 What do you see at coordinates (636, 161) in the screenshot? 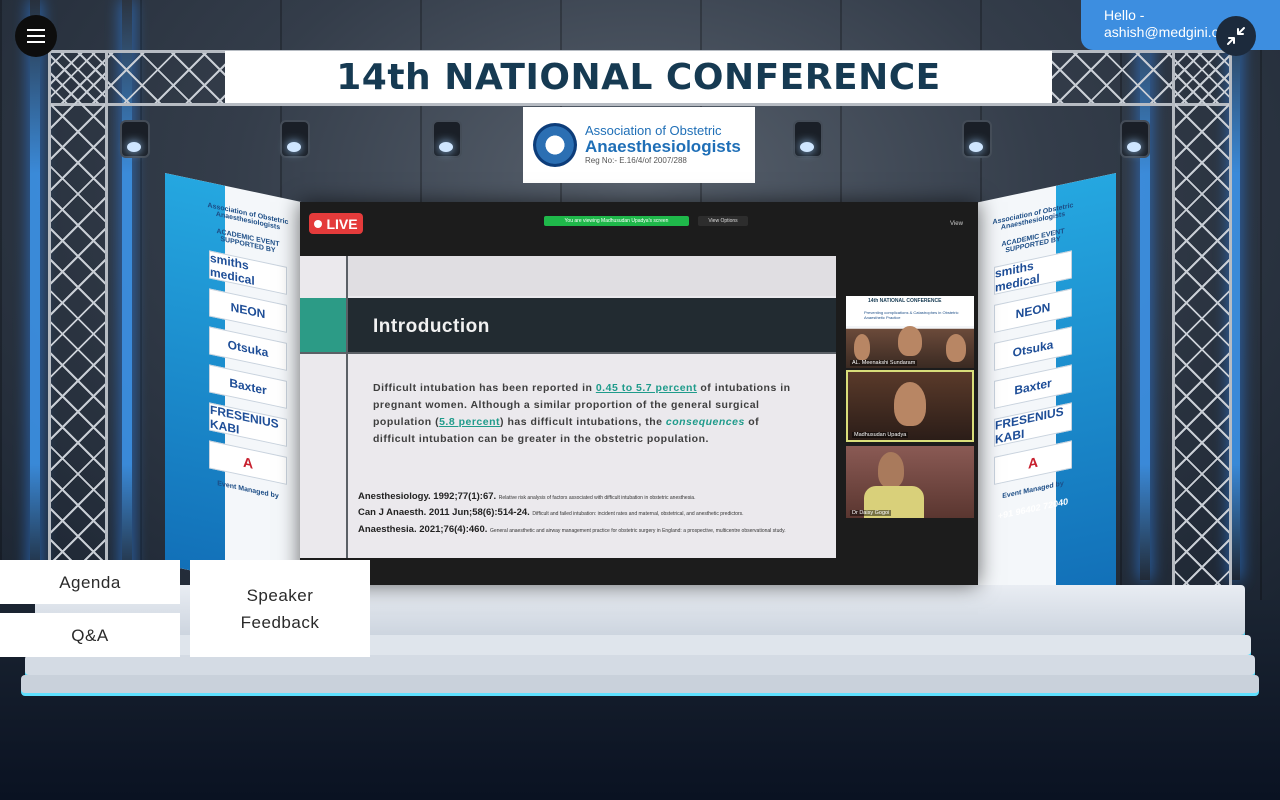
I see `org-reg-number: Reg No:- E.16/4/of 2007/288` at bounding box center [636, 161].